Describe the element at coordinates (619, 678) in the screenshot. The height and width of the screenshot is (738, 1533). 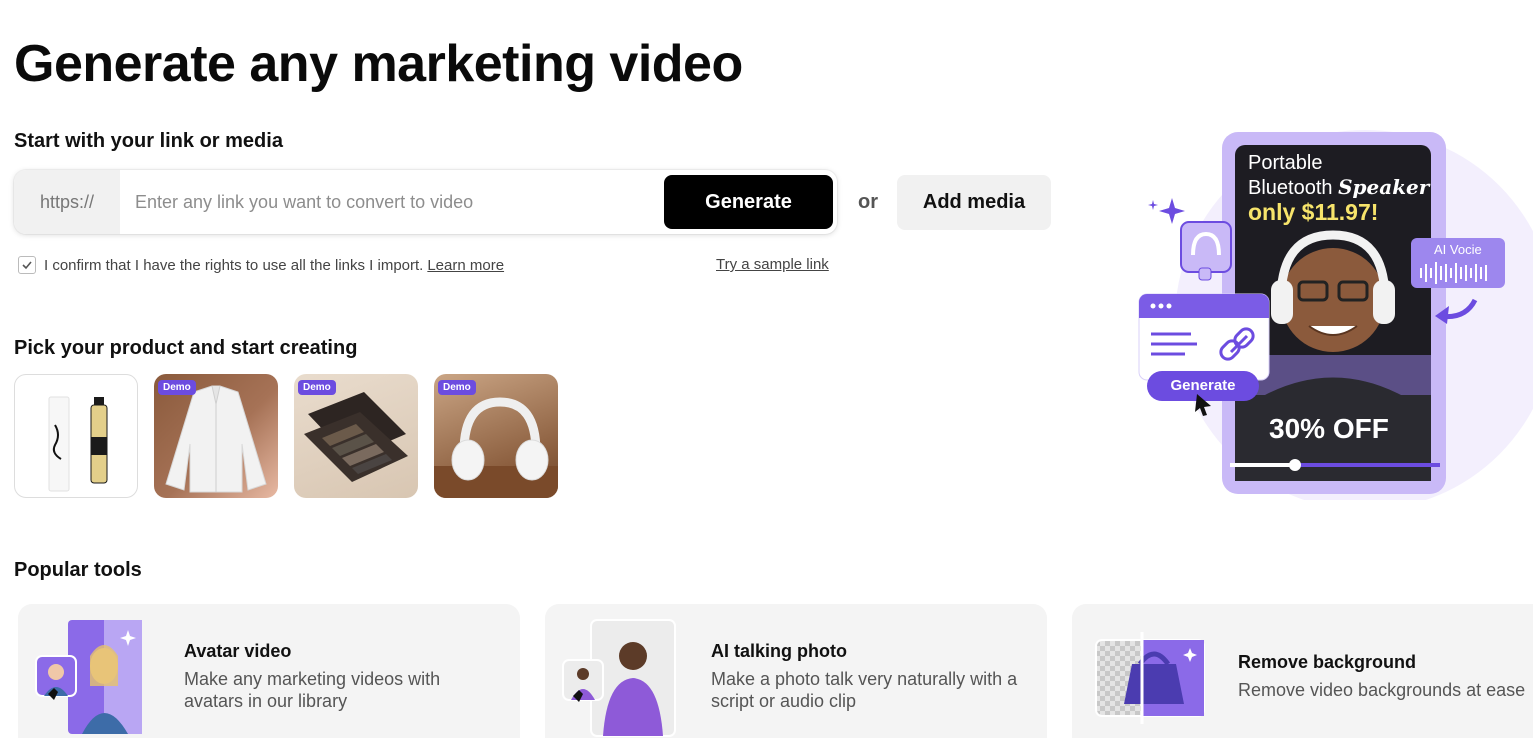
I see `talking-photo-icon` at that location.